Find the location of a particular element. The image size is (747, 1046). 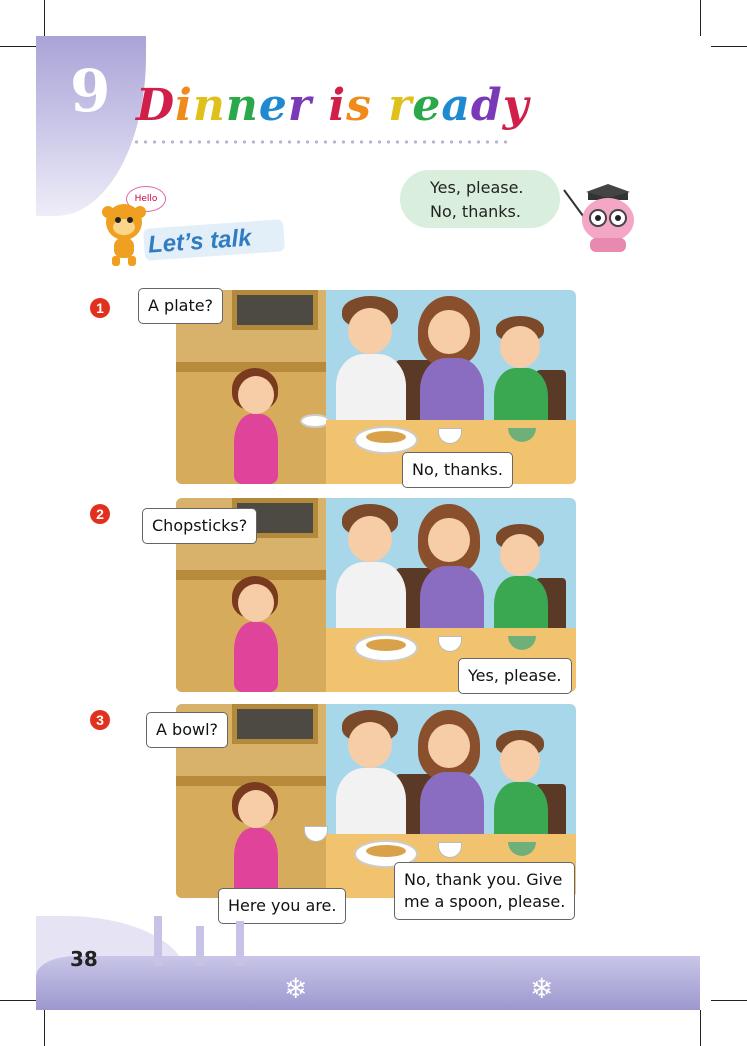

speech-bubble: A bowl? is located at coordinates (187, 730).